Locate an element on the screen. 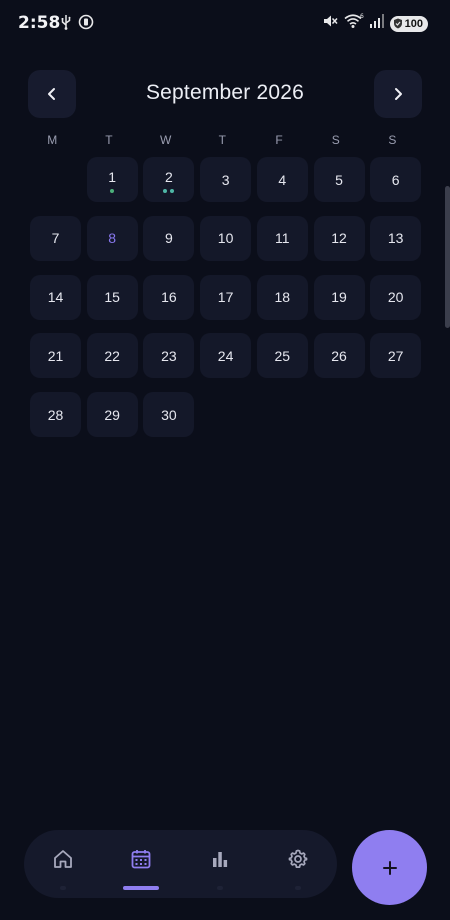 This screenshot has height=920, width=450. next-month-button is located at coordinates (398, 94).